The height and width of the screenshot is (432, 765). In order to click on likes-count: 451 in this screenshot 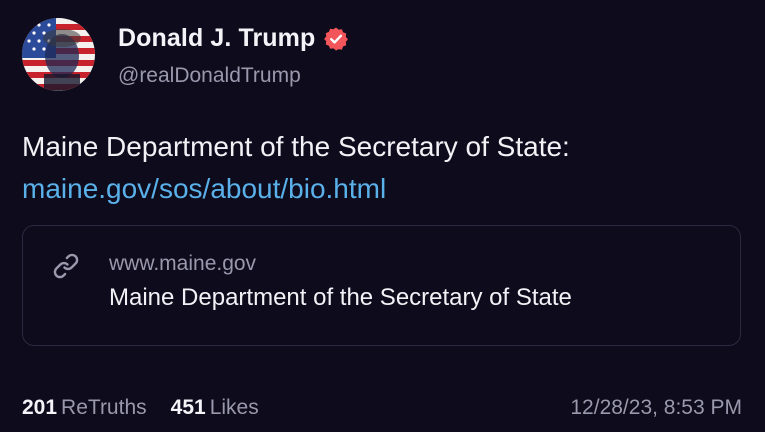, I will do `click(188, 407)`.